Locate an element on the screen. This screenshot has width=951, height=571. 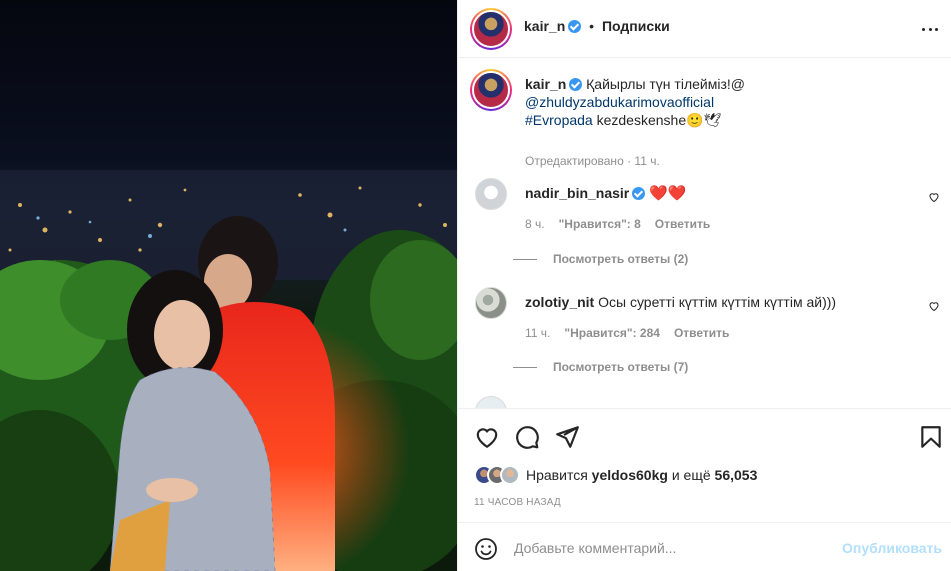
likes-text: Нравится yeldos60kg и ещё 56,053 is located at coordinates (642, 475).